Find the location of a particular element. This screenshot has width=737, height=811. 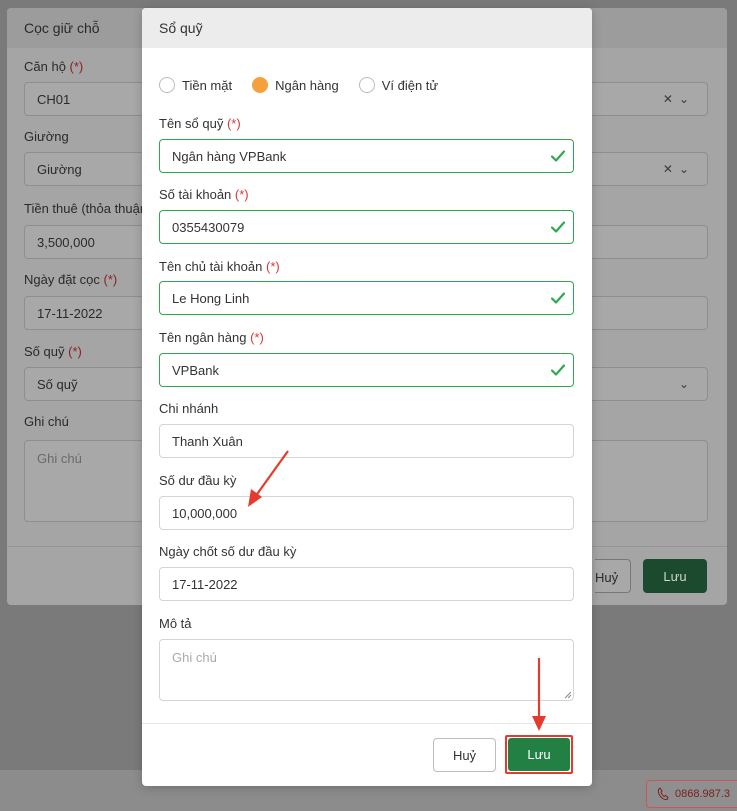

branch-input is located at coordinates (366, 441).